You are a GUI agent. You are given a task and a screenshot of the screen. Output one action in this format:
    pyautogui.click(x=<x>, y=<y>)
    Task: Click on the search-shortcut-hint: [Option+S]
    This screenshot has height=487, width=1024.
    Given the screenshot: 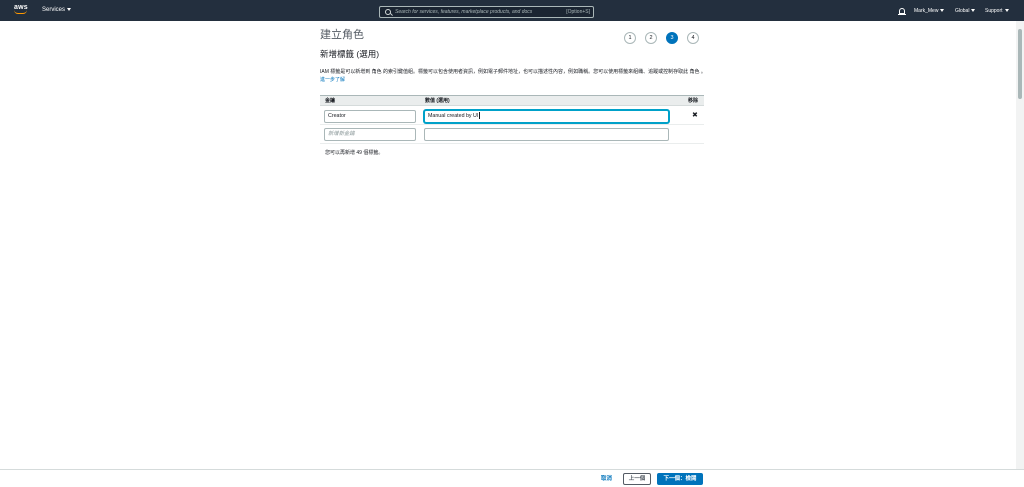 What is the action you would take?
    pyautogui.click(x=578, y=12)
    